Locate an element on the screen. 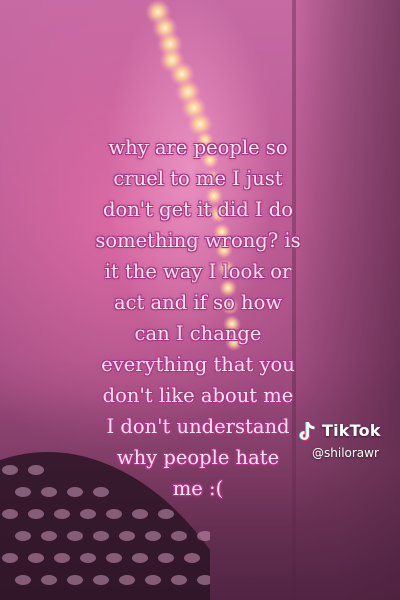 The image size is (400, 600). caption-line: everything that you is located at coordinates (198, 364).